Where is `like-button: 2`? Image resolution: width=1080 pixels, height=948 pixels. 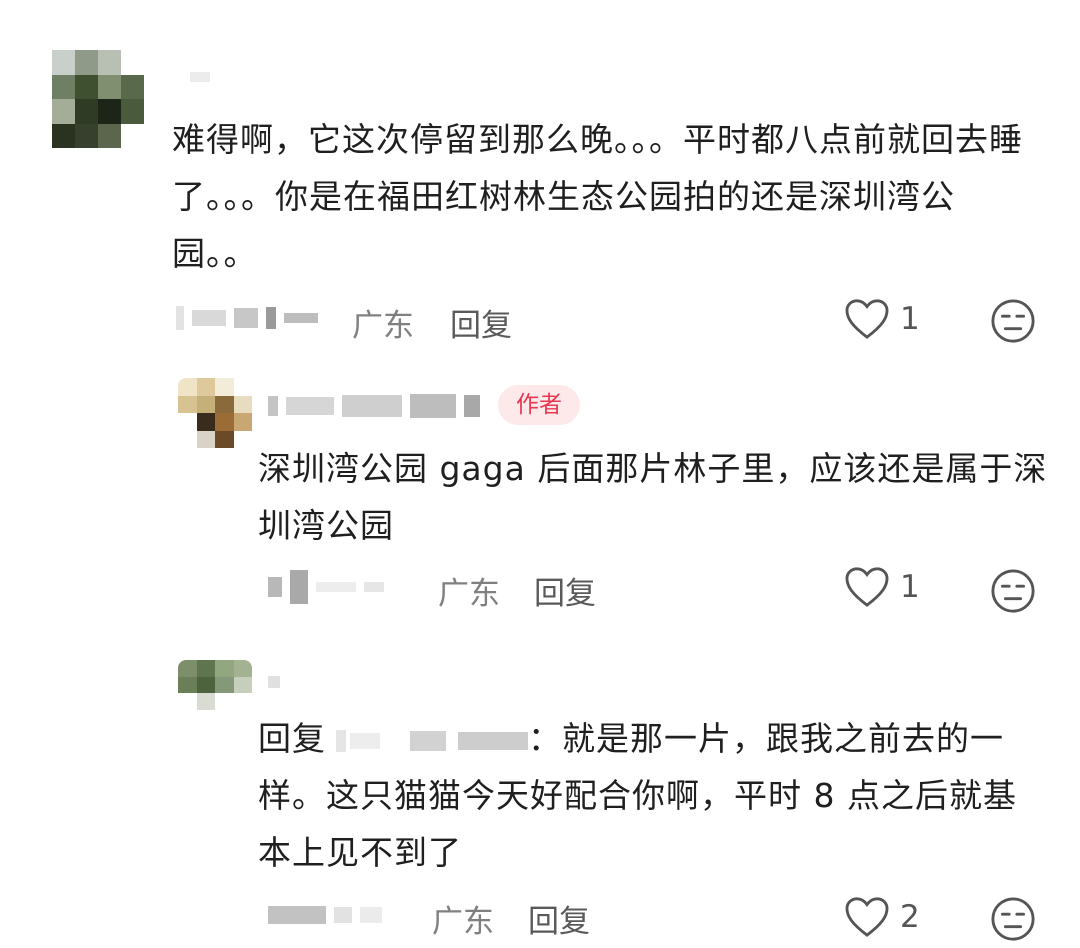
like-button: 2 is located at coordinates (882, 917).